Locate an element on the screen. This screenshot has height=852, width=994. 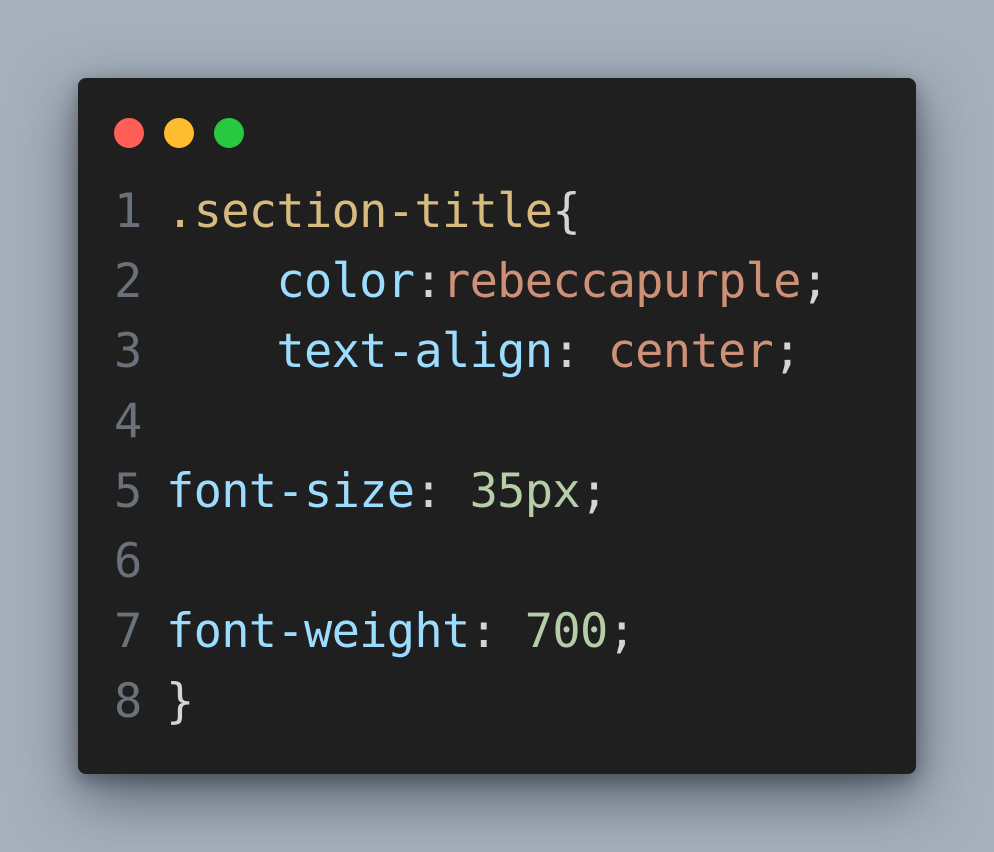
code-token-property: font-size is located at coordinates (290, 491).